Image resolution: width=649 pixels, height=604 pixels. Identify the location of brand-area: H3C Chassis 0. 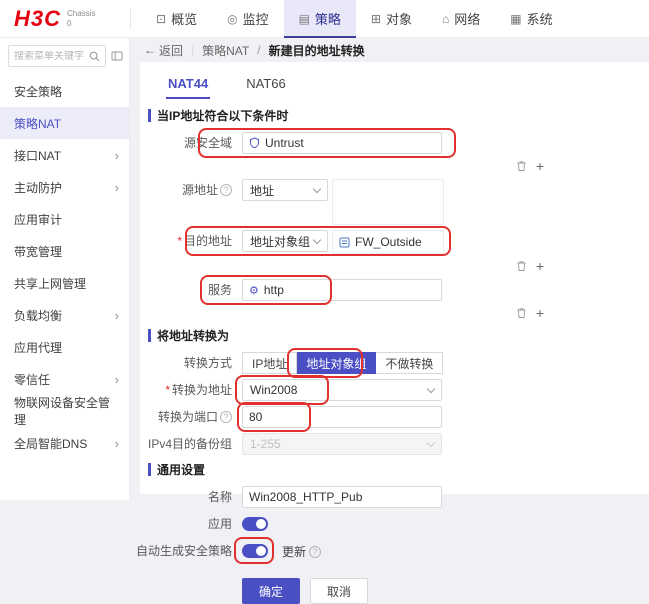
(65, 19).